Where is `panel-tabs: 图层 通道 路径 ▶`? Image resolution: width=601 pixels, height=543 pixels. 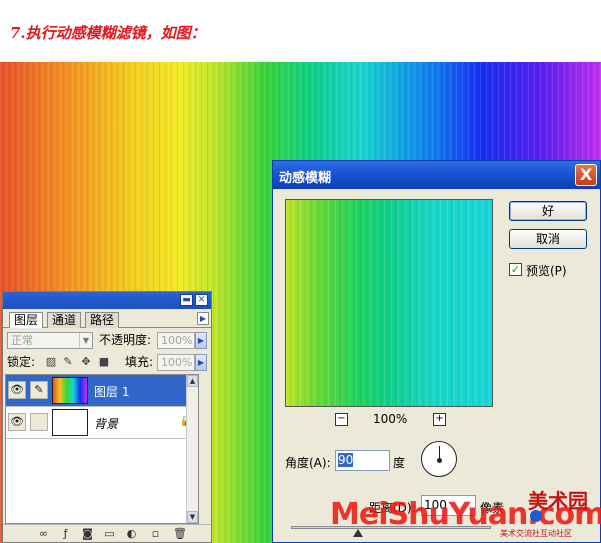
panel-tabs: 图层 通道 路径 ▶ is located at coordinates (107, 319).